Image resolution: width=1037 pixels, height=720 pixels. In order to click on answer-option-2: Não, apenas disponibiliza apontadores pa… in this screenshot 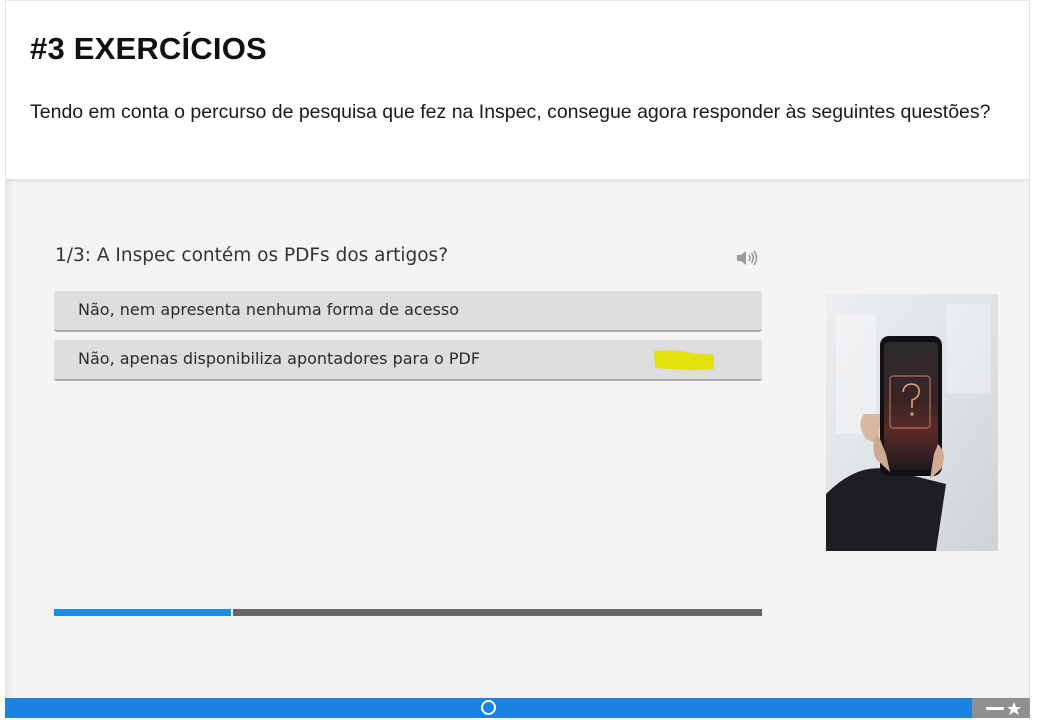, I will do `click(408, 360)`.